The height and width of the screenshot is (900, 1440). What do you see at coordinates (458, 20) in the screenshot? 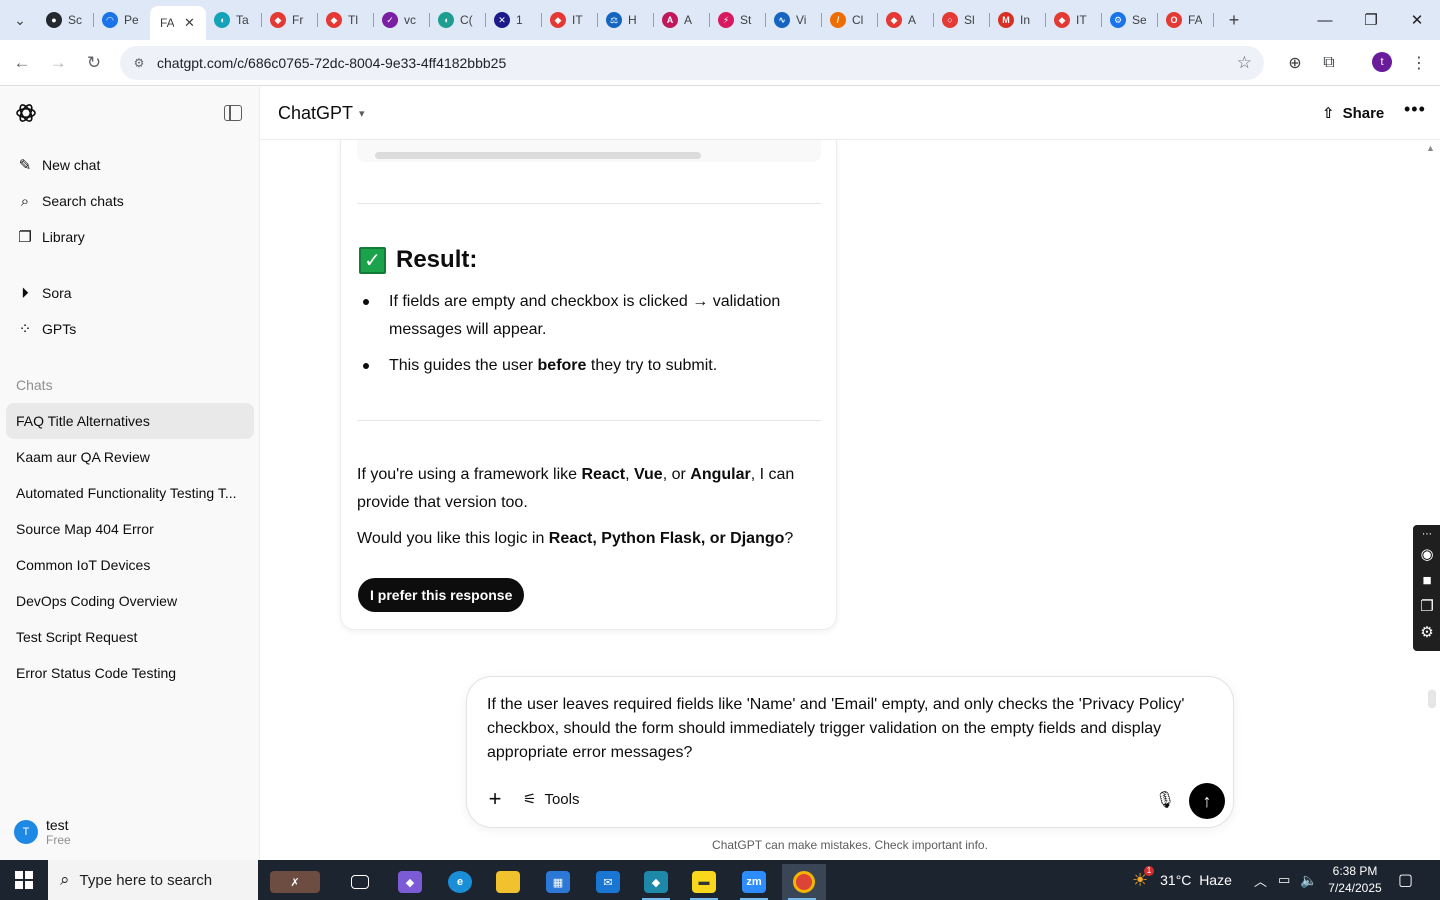
I see `browser-tab: ◖ C(` at bounding box center [458, 20].